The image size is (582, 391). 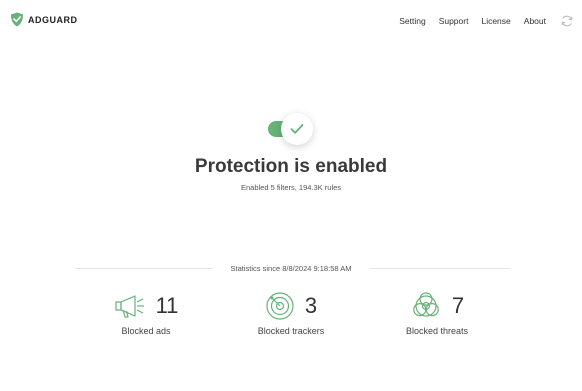 What do you see at coordinates (291, 268) in the screenshot?
I see `statistics-since-label: Statistics since 8/8/2024 9:18:58 AM` at bounding box center [291, 268].